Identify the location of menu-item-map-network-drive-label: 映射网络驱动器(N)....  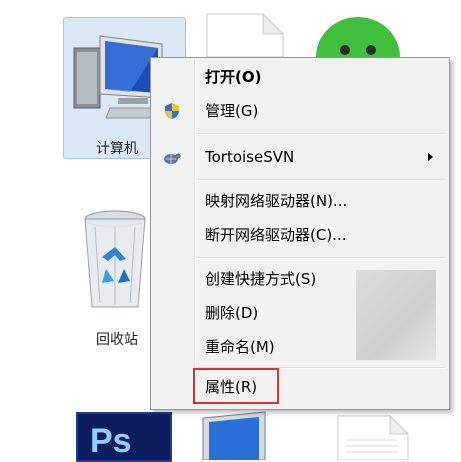
(276, 201).